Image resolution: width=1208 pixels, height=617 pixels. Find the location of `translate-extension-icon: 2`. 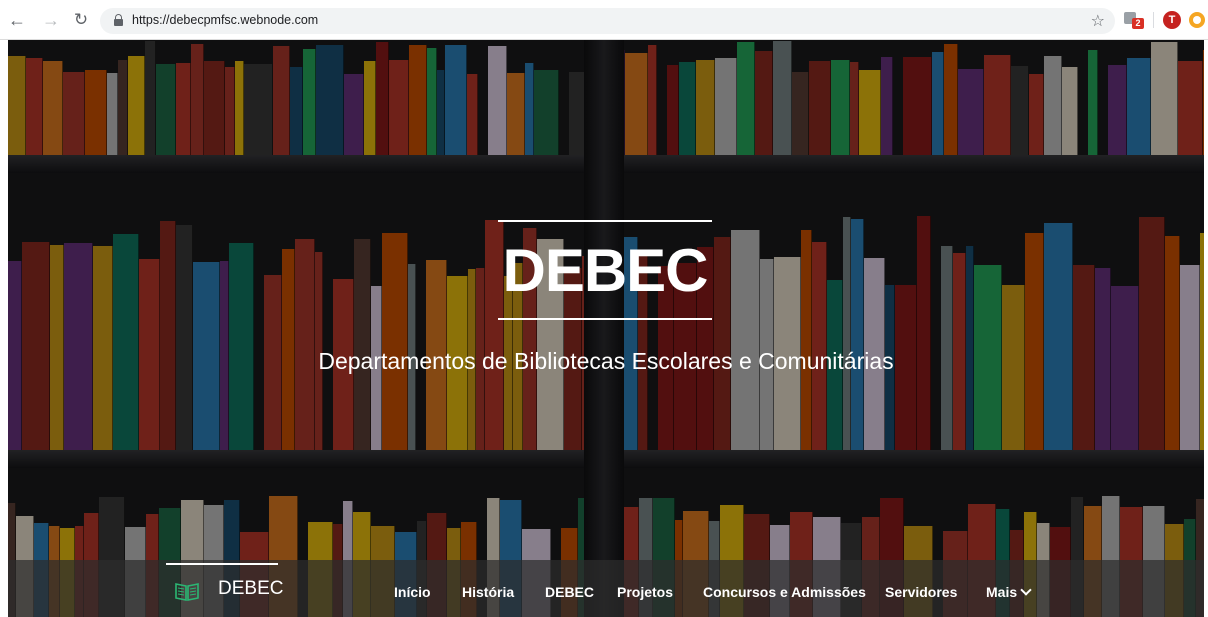

translate-extension-icon: 2 is located at coordinates (1134, 20).